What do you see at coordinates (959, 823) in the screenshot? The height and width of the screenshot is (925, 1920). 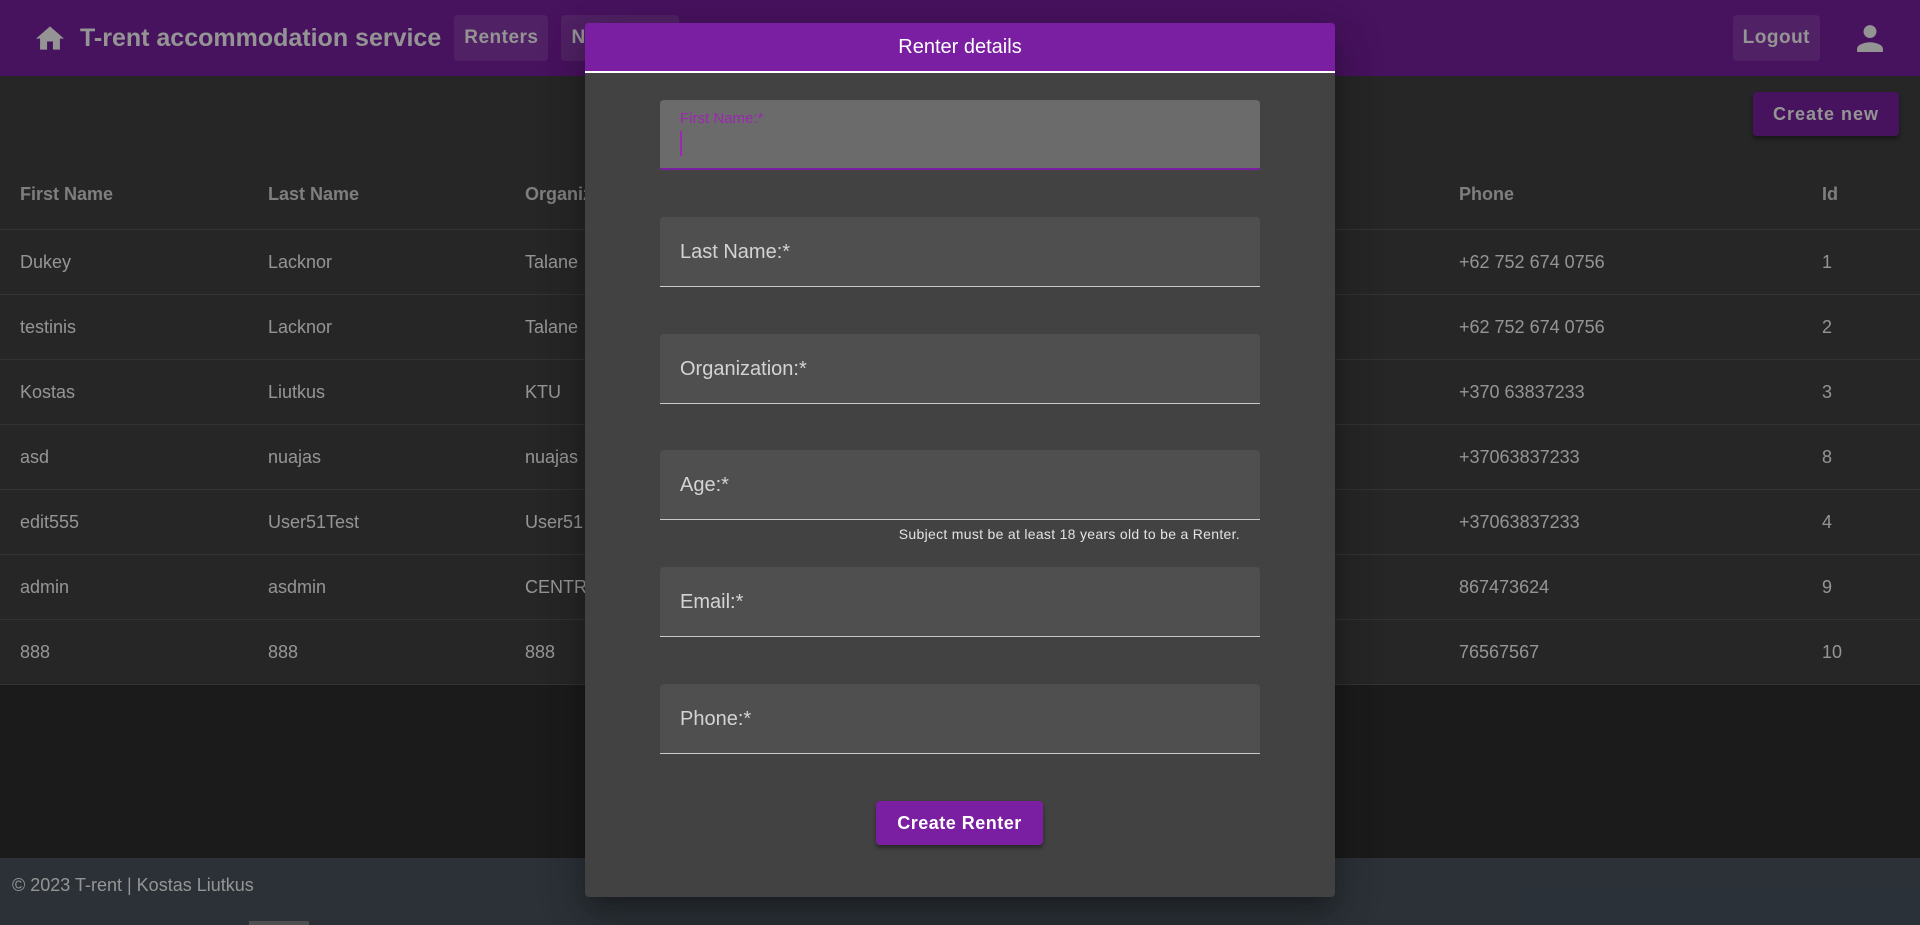 I see `create-renter-button: Create Renter` at bounding box center [959, 823].